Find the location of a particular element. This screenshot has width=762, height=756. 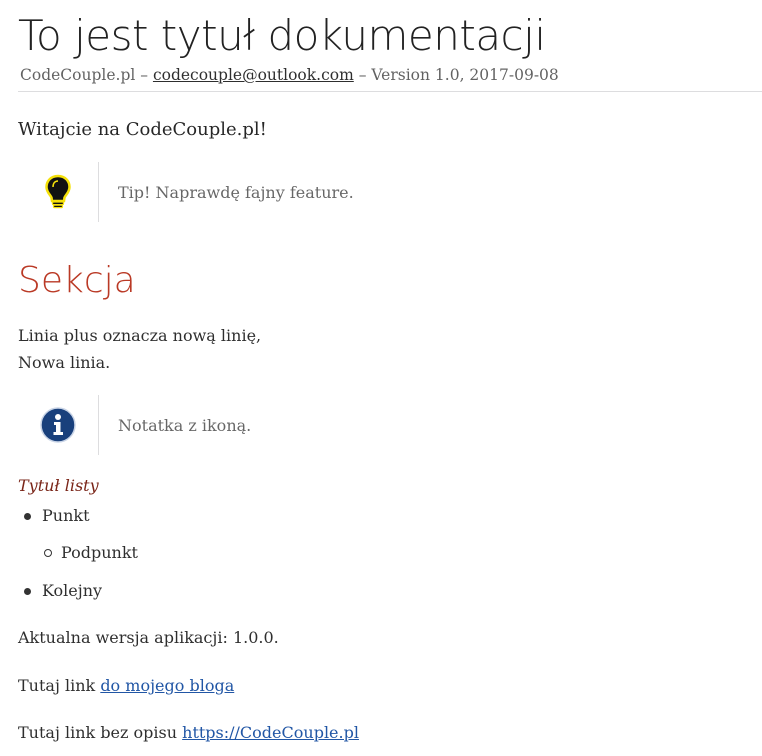

note-text: Notatka z ikoną. is located at coordinates (185, 425).